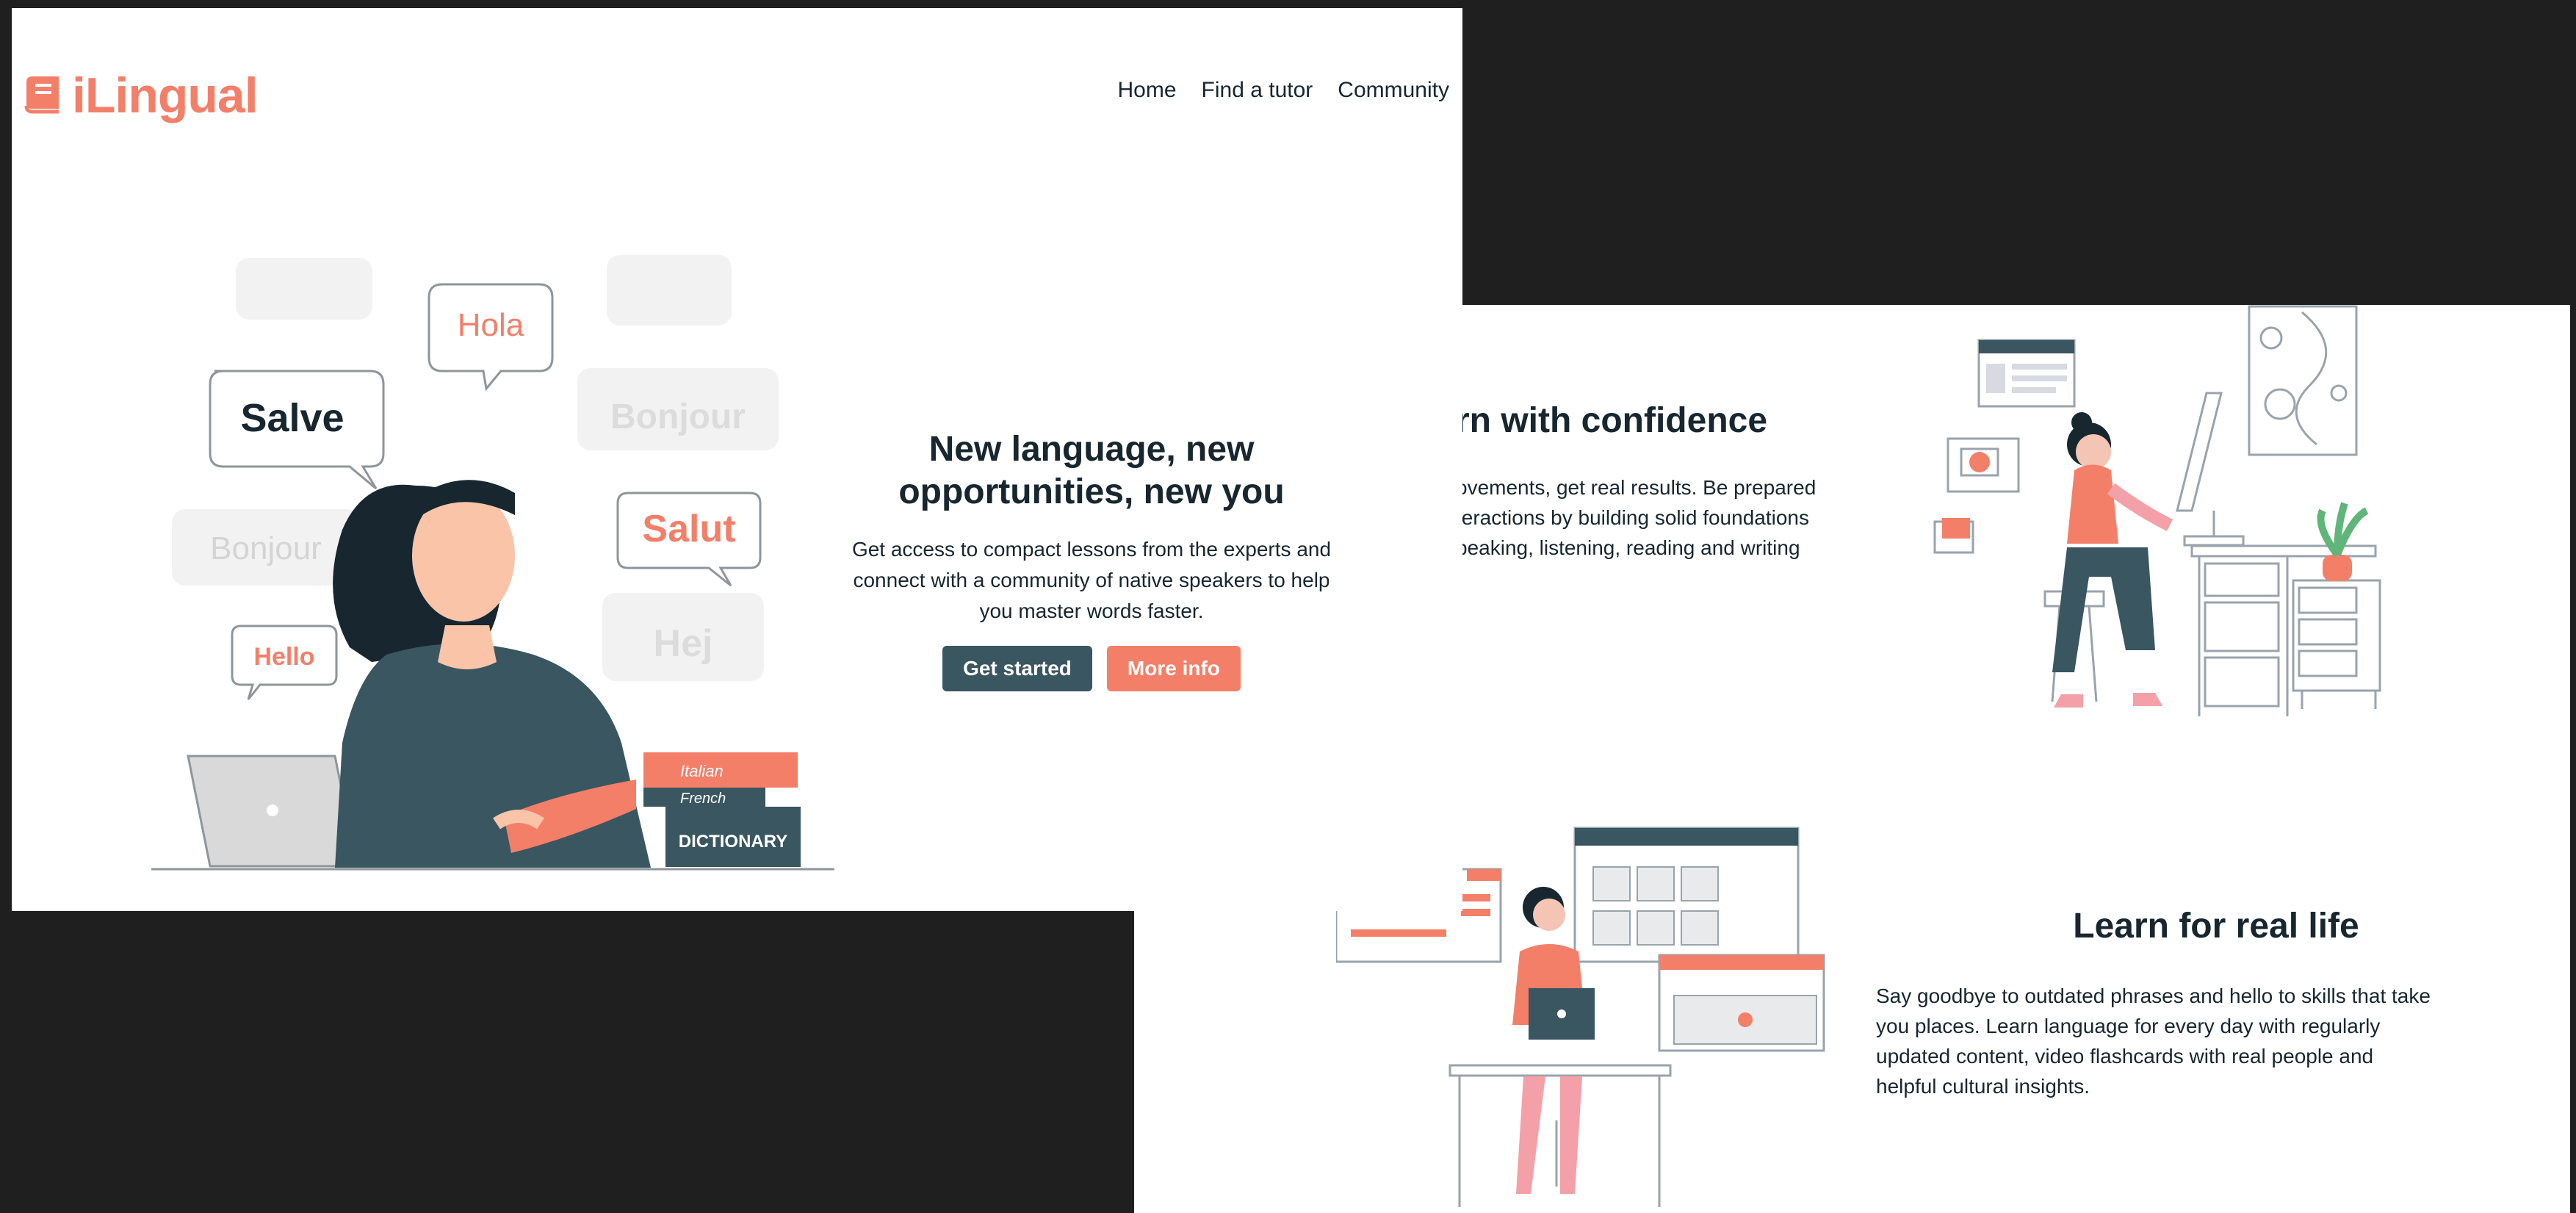 This screenshot has width=2576, height=1213. I want to click on bubble-bonjour-left: Bonjour, so click(266, 548).